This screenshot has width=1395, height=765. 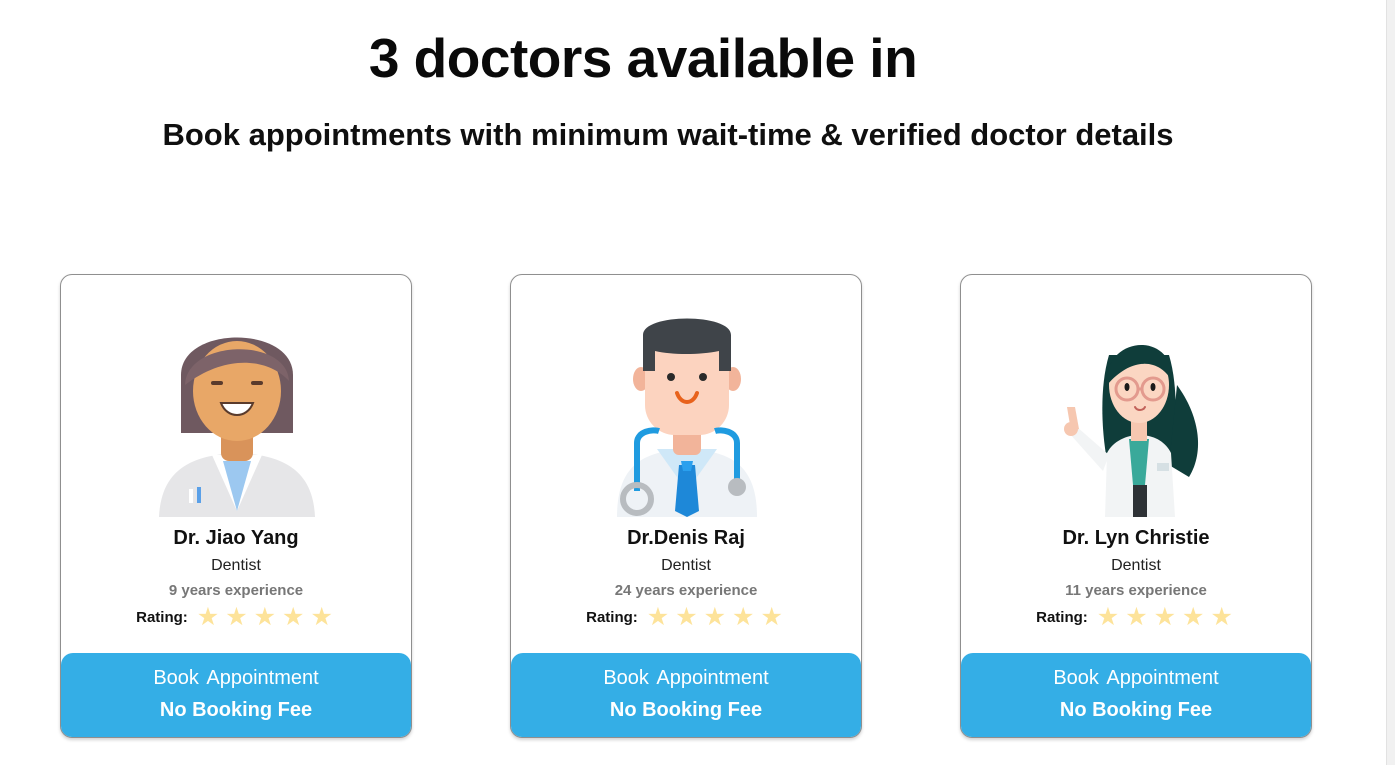 I want to click on doctor-name: Dr. Jiao Yang, so click(x=236, y=538).